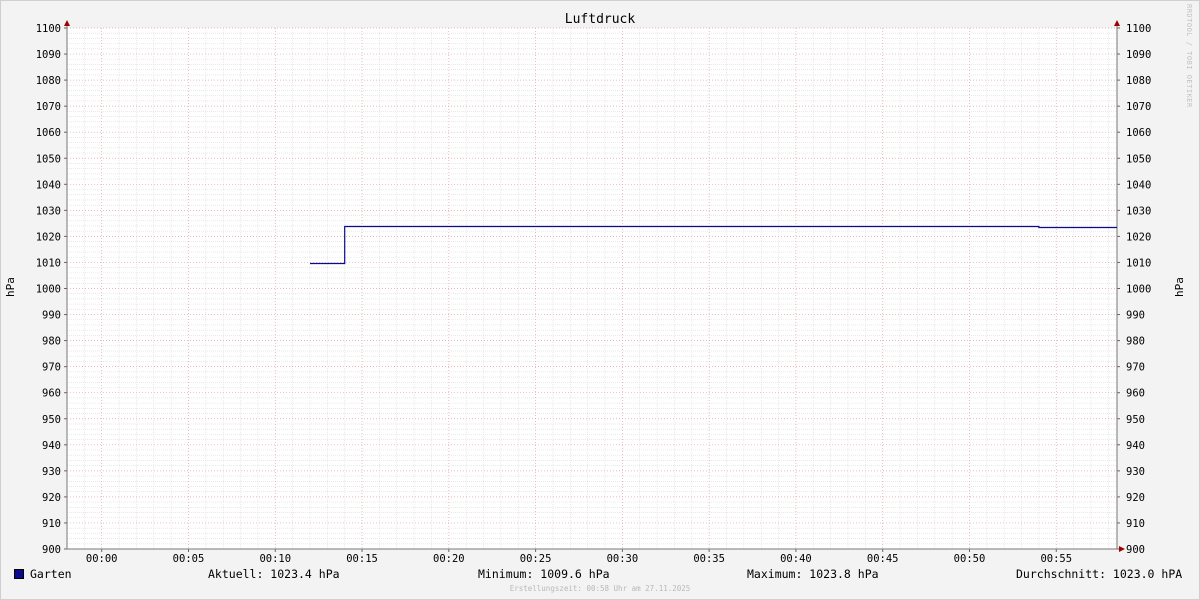 Image resolution: width=1200 pixels, height=600 pixels. Describe the element at coordinates (48, 211) in the screenshot. I see `y-tick-label-left: 1030` at that location.